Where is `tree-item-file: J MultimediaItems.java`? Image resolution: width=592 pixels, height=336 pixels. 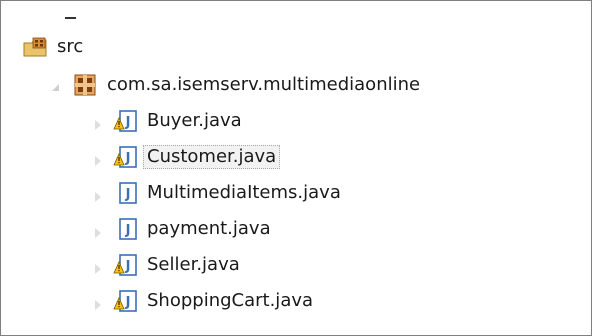
tree-item-file: J MultimediaItems.java is located at coordinates (227, 193).